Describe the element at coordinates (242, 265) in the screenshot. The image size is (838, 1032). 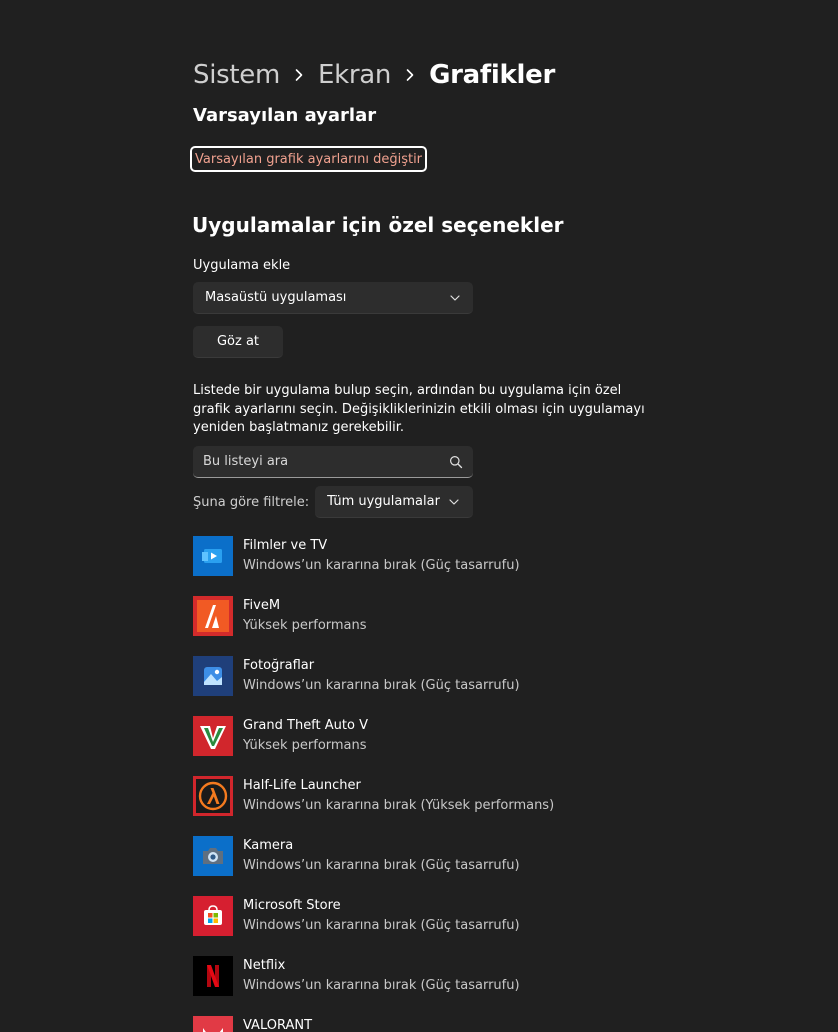
I see `add-app-label: Uygulama ekle` at that location.